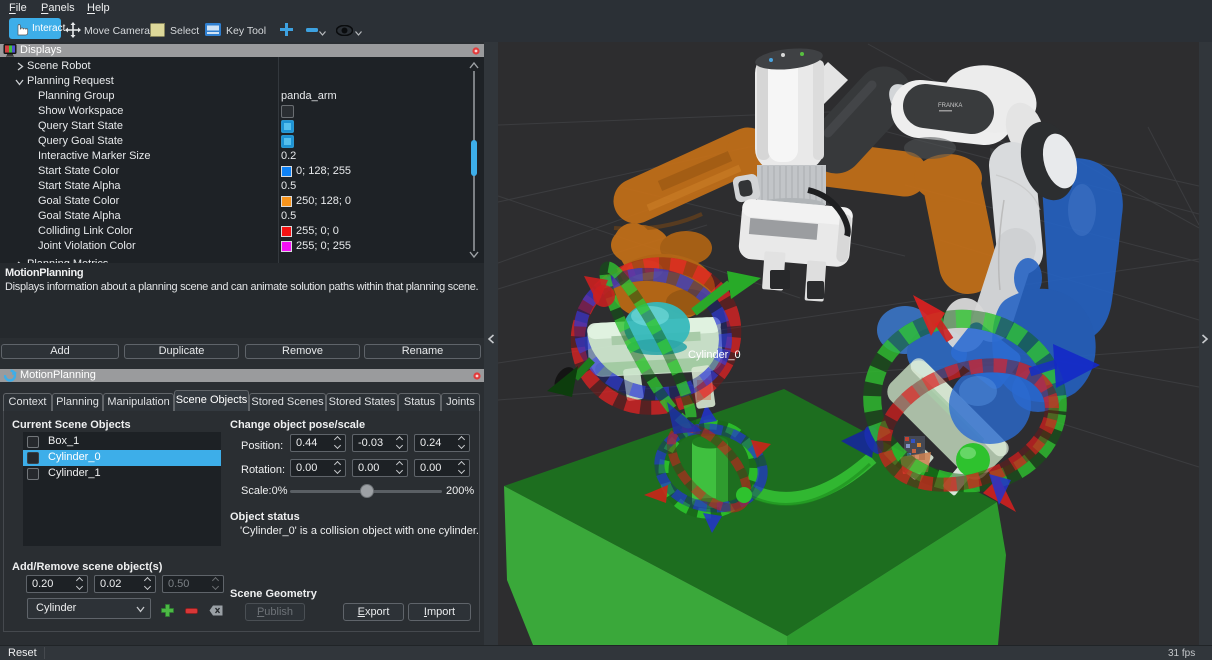  What do you see at coordinates (714, 355) in the screenshot?
I see `svg-text: Cylinder_0` at bounding box center [714, 355].